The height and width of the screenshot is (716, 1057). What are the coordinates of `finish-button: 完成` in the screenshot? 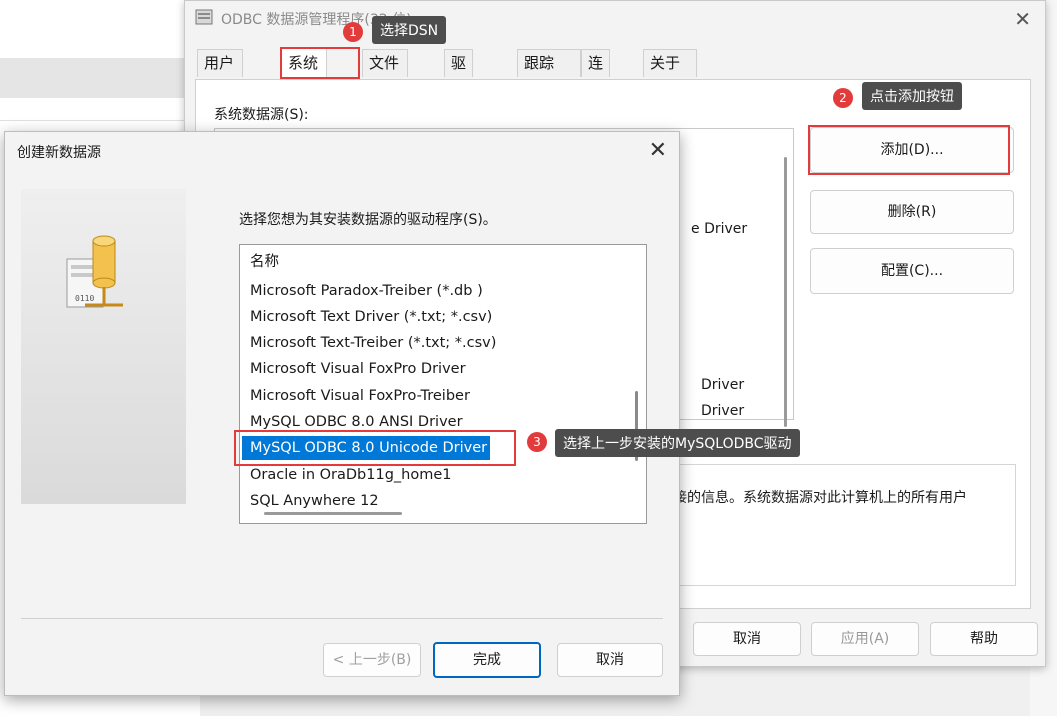 It's located at (487, 660).